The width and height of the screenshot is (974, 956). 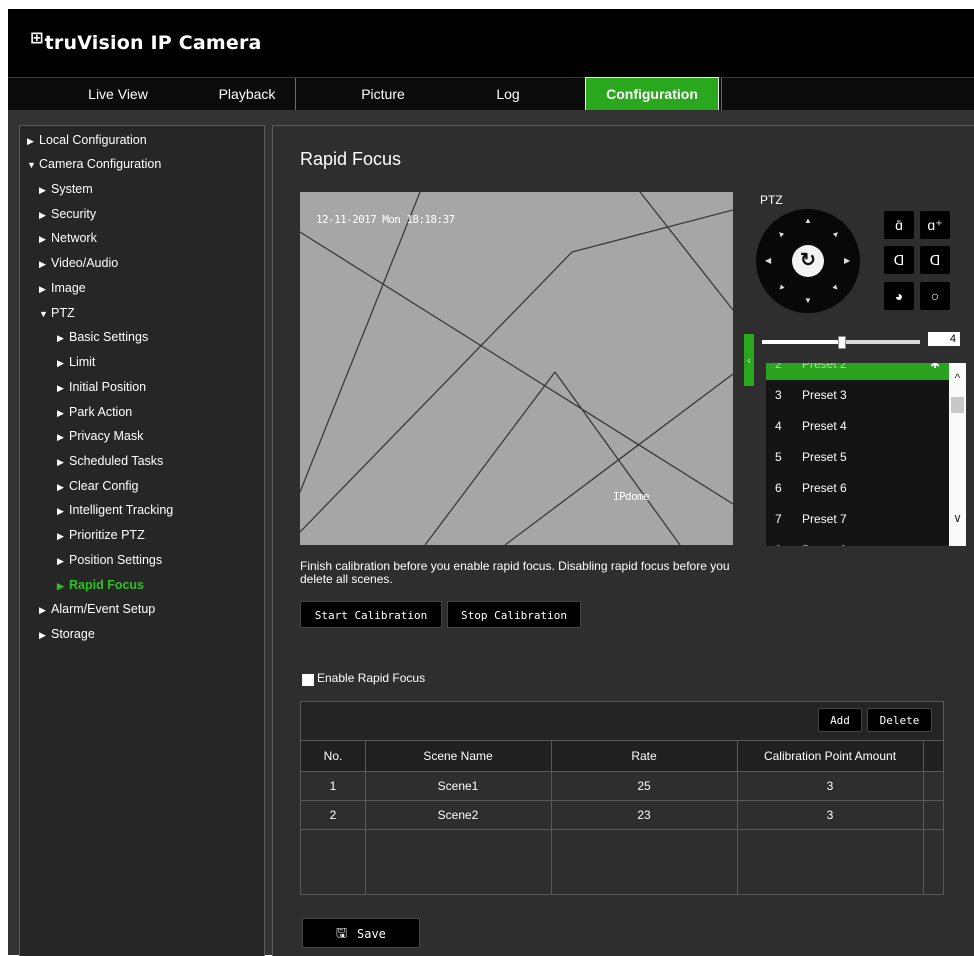 What do you see at coordinates (957, 454) in the screenshot?
I see `preset-scrollbar: ^ ∨` at bounding box center [957, 454].